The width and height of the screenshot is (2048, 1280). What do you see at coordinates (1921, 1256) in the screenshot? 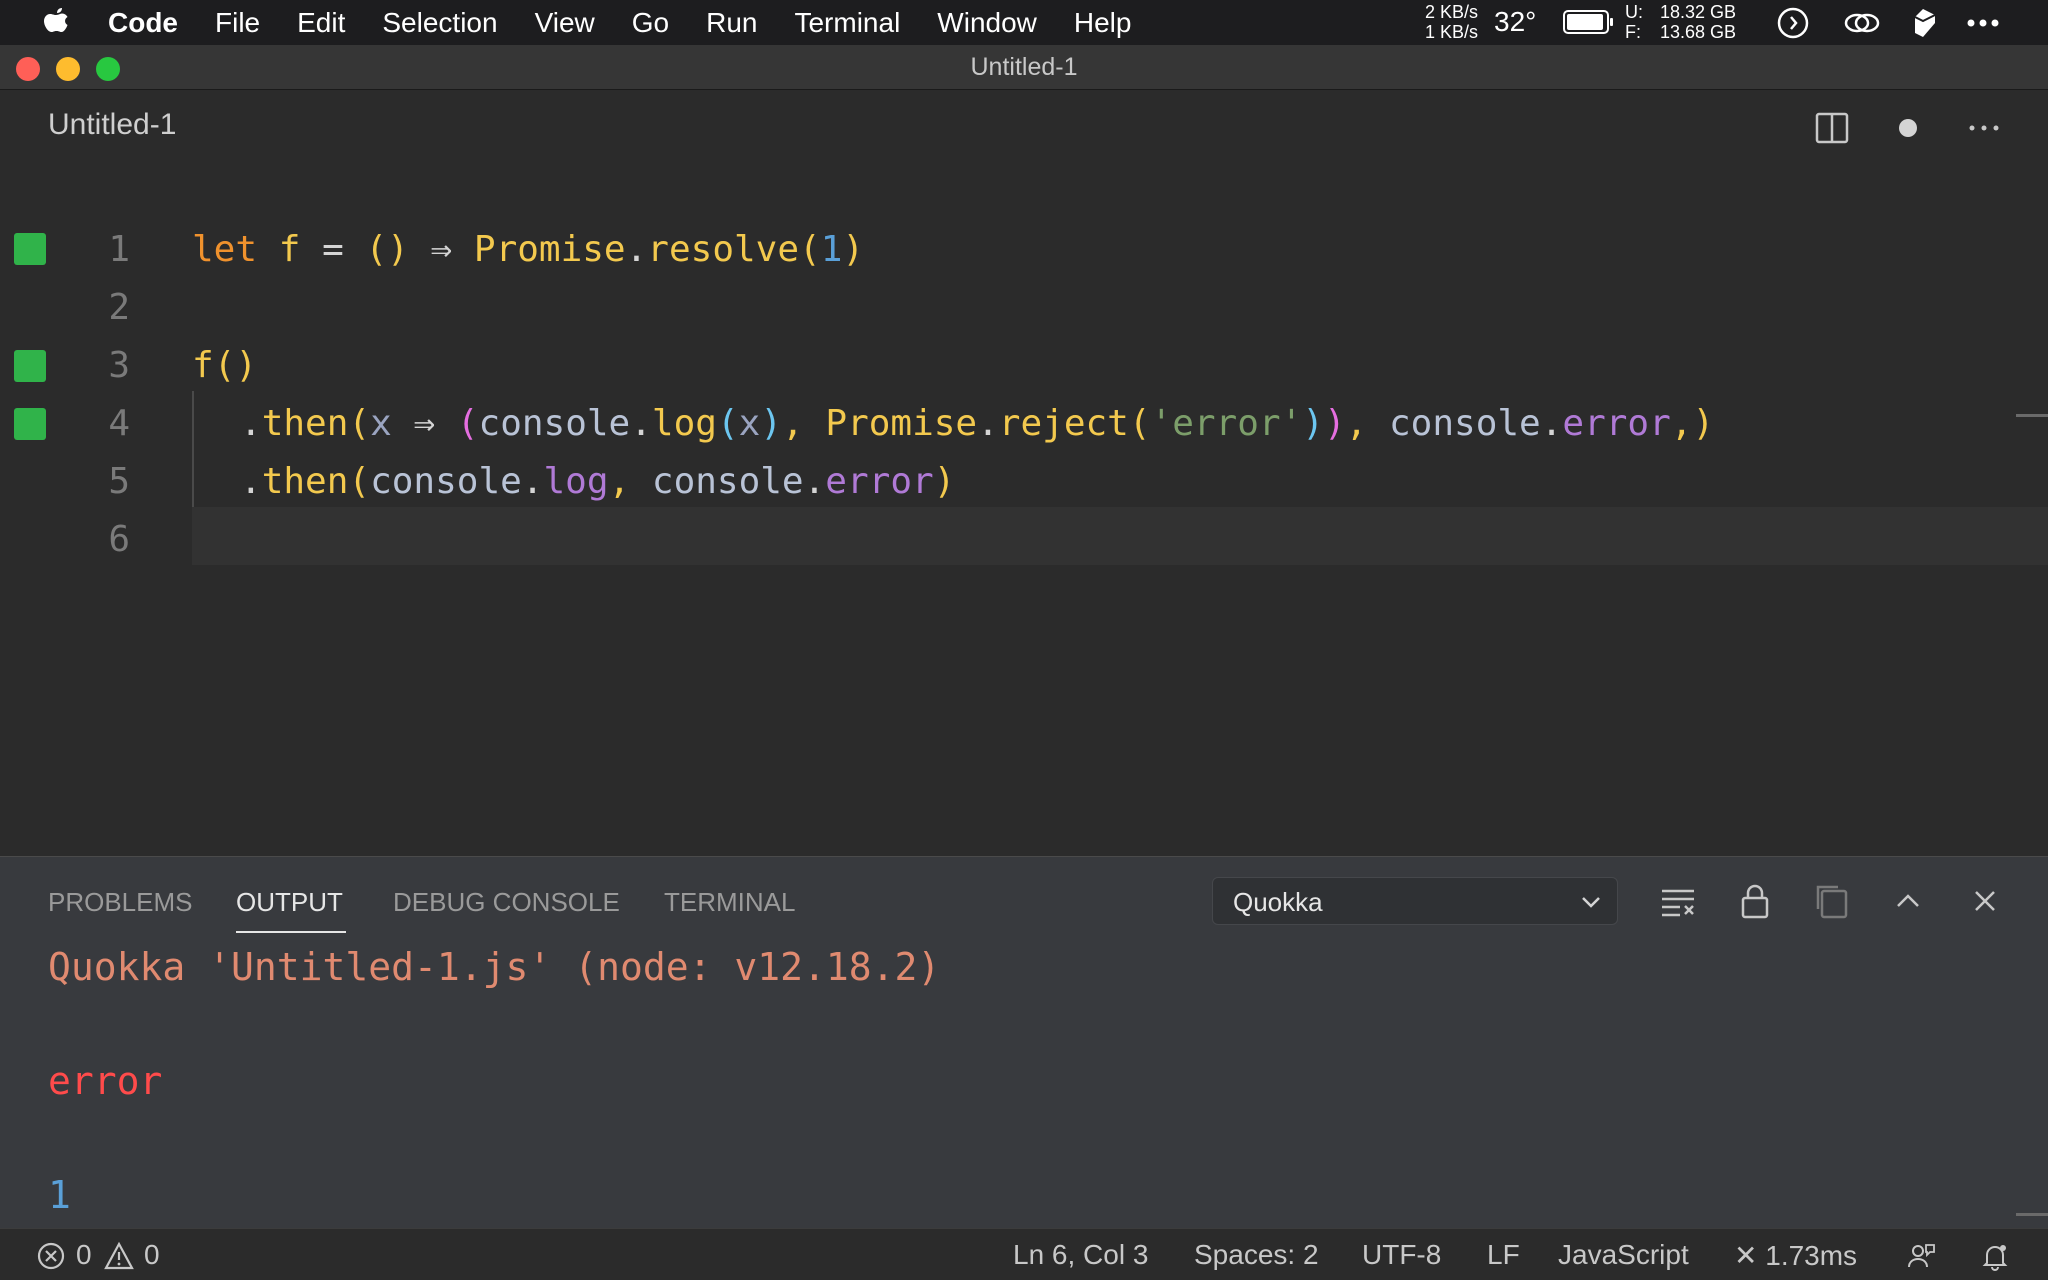
I see `feedback-icon` at bounding box center [1921, 1256].